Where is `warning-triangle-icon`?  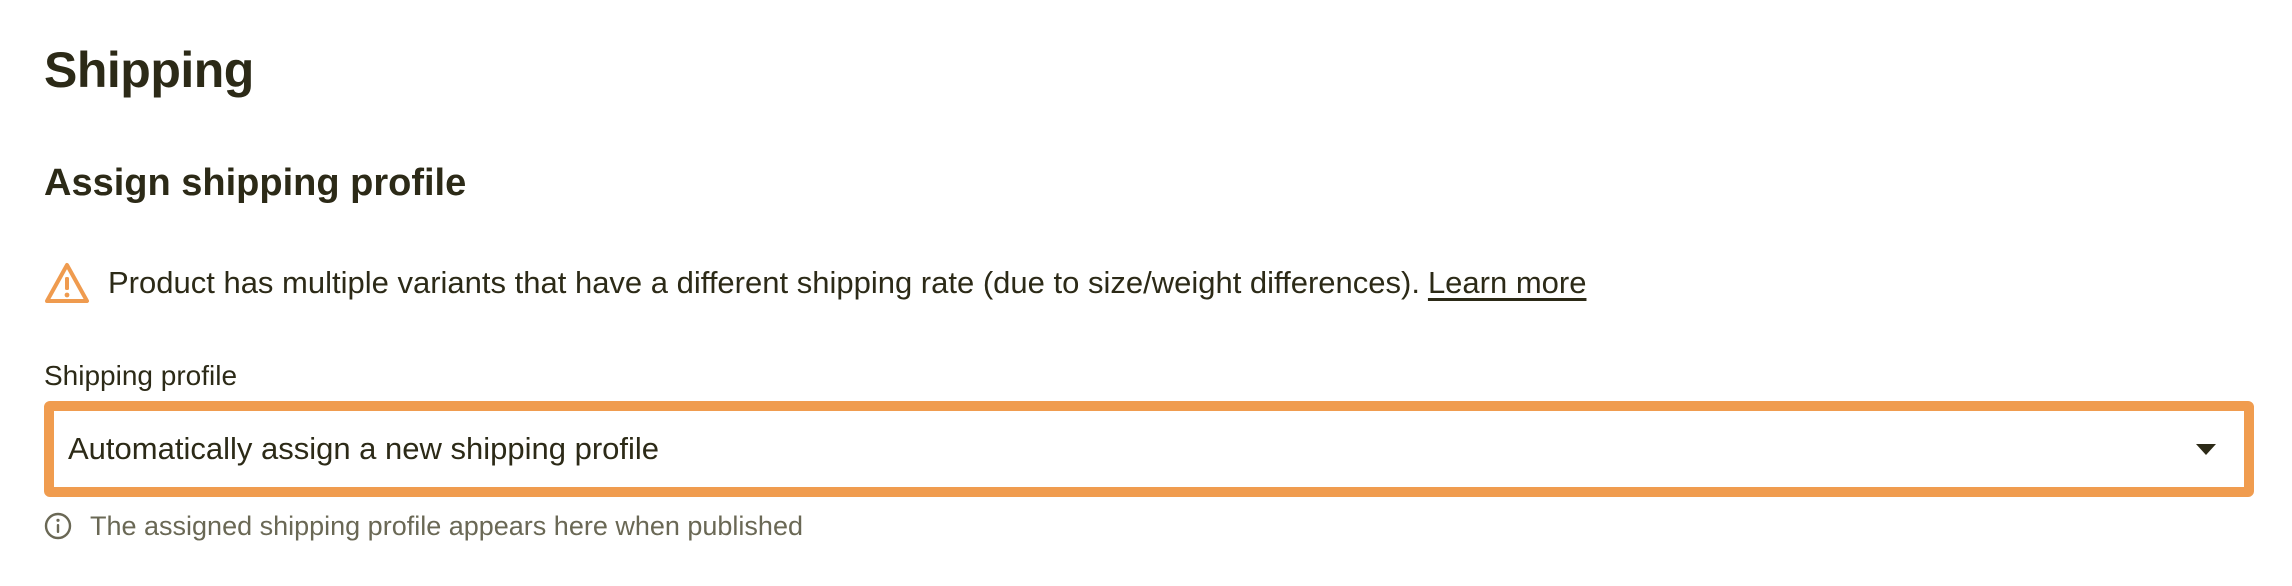
warning-triangle-icon is located at coordinates (67, 283).